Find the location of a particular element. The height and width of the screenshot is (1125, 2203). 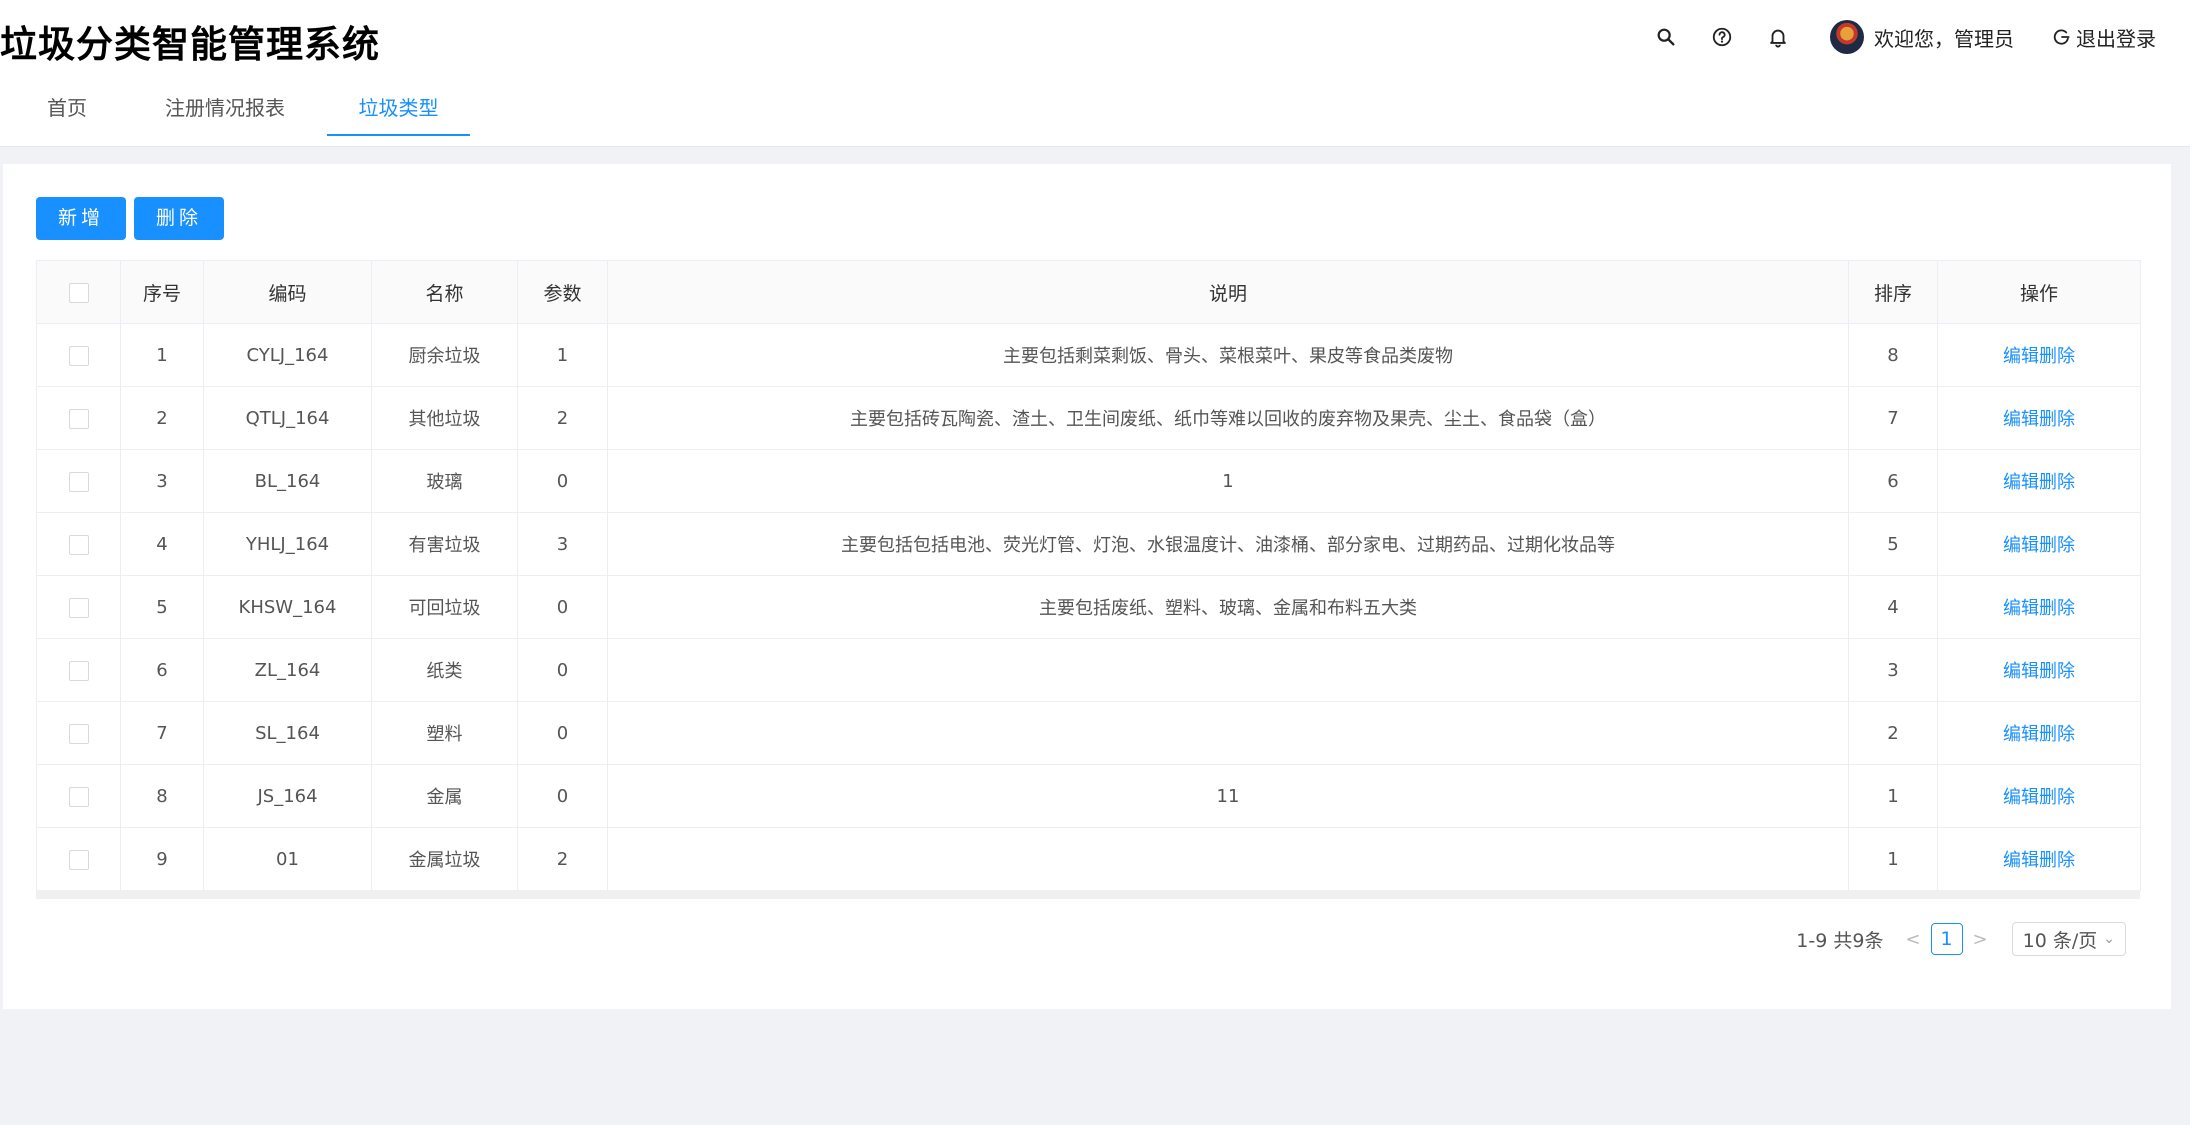

table-row: 6 ZL_164 纸类 0 3 编辑删除 is located at coordinates (1088, 670).